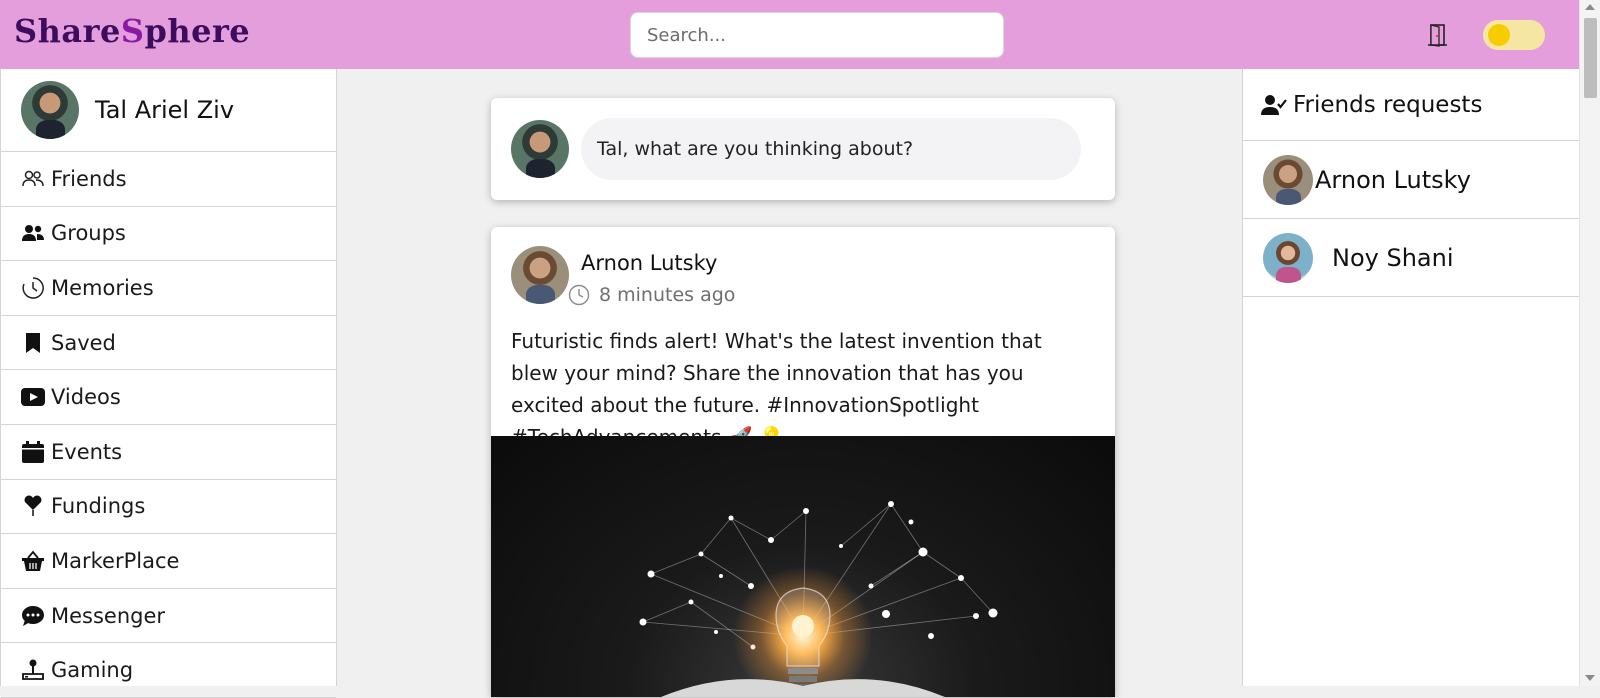  Describe the element at coordinates (108, 615) in the screenshot. I see `sidebar-item-label: Messenger` at that location.